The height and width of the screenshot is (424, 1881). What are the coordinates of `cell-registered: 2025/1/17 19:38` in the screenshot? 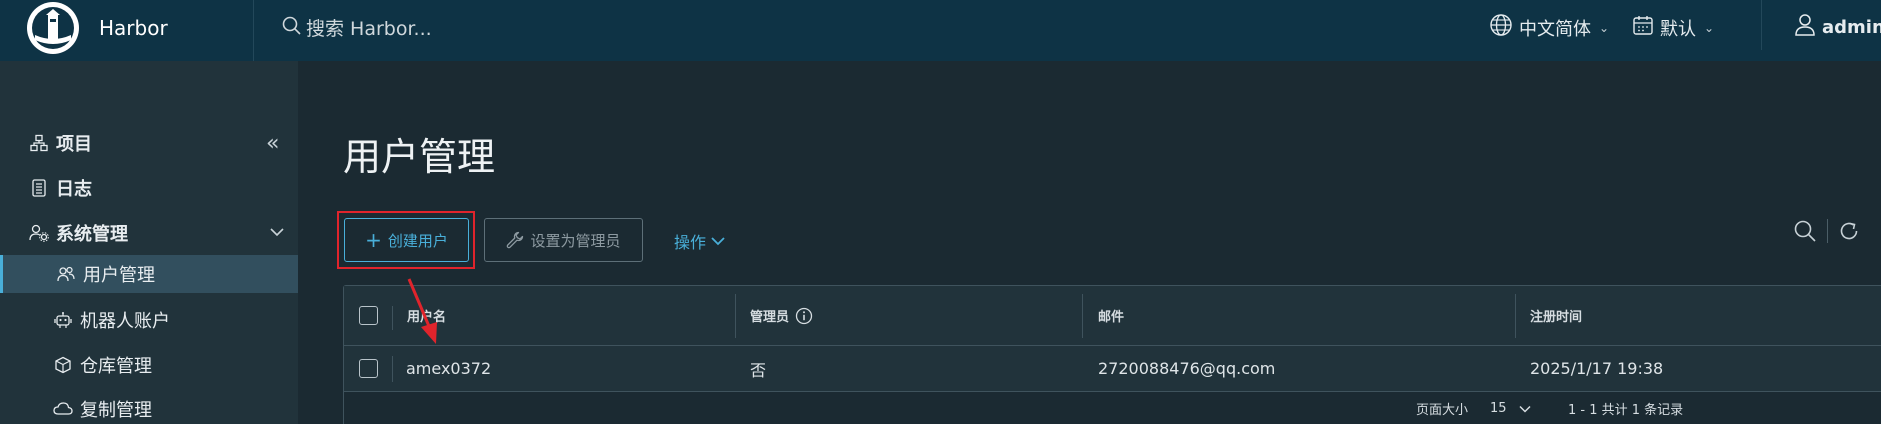 It's located at (1597, 368).